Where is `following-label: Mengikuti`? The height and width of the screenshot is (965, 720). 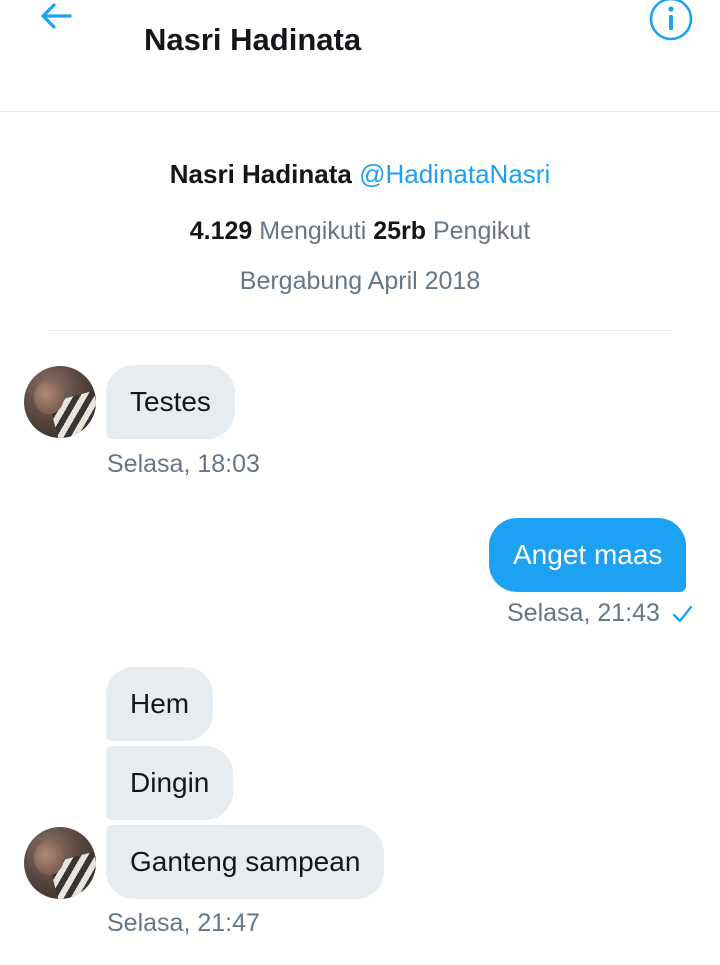
following-label: Mengikuti is located at coordinates (313, 231).